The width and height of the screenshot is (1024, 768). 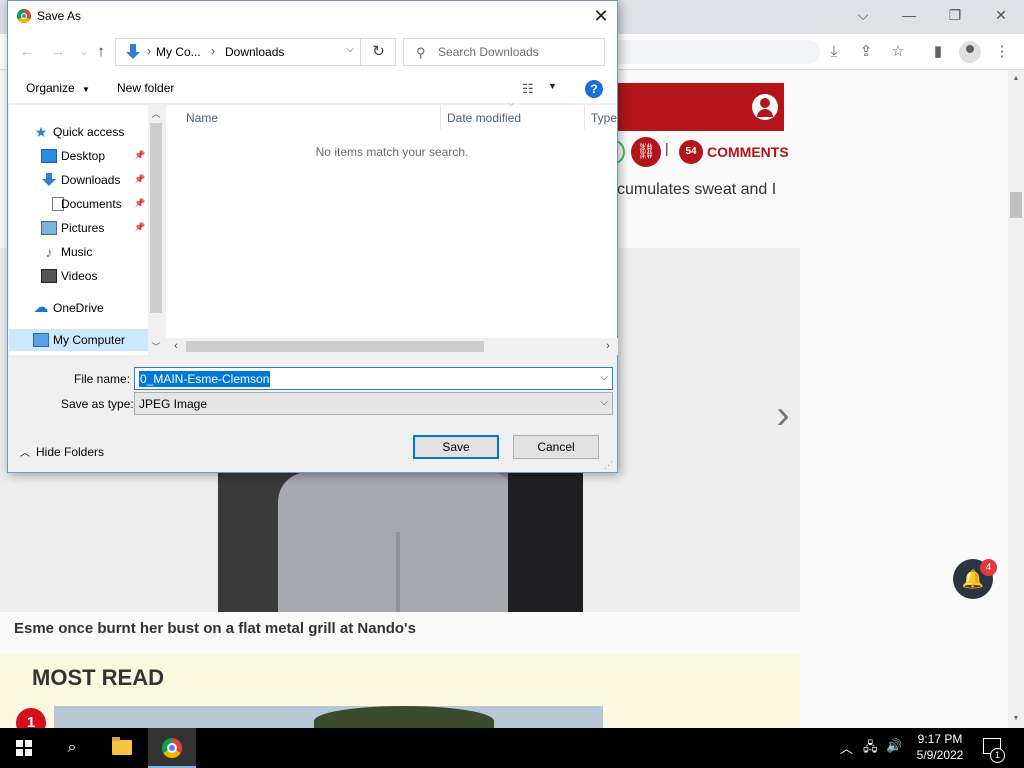 I want to click on clock-date: 5/9/2022, so click(x=940, y=755).